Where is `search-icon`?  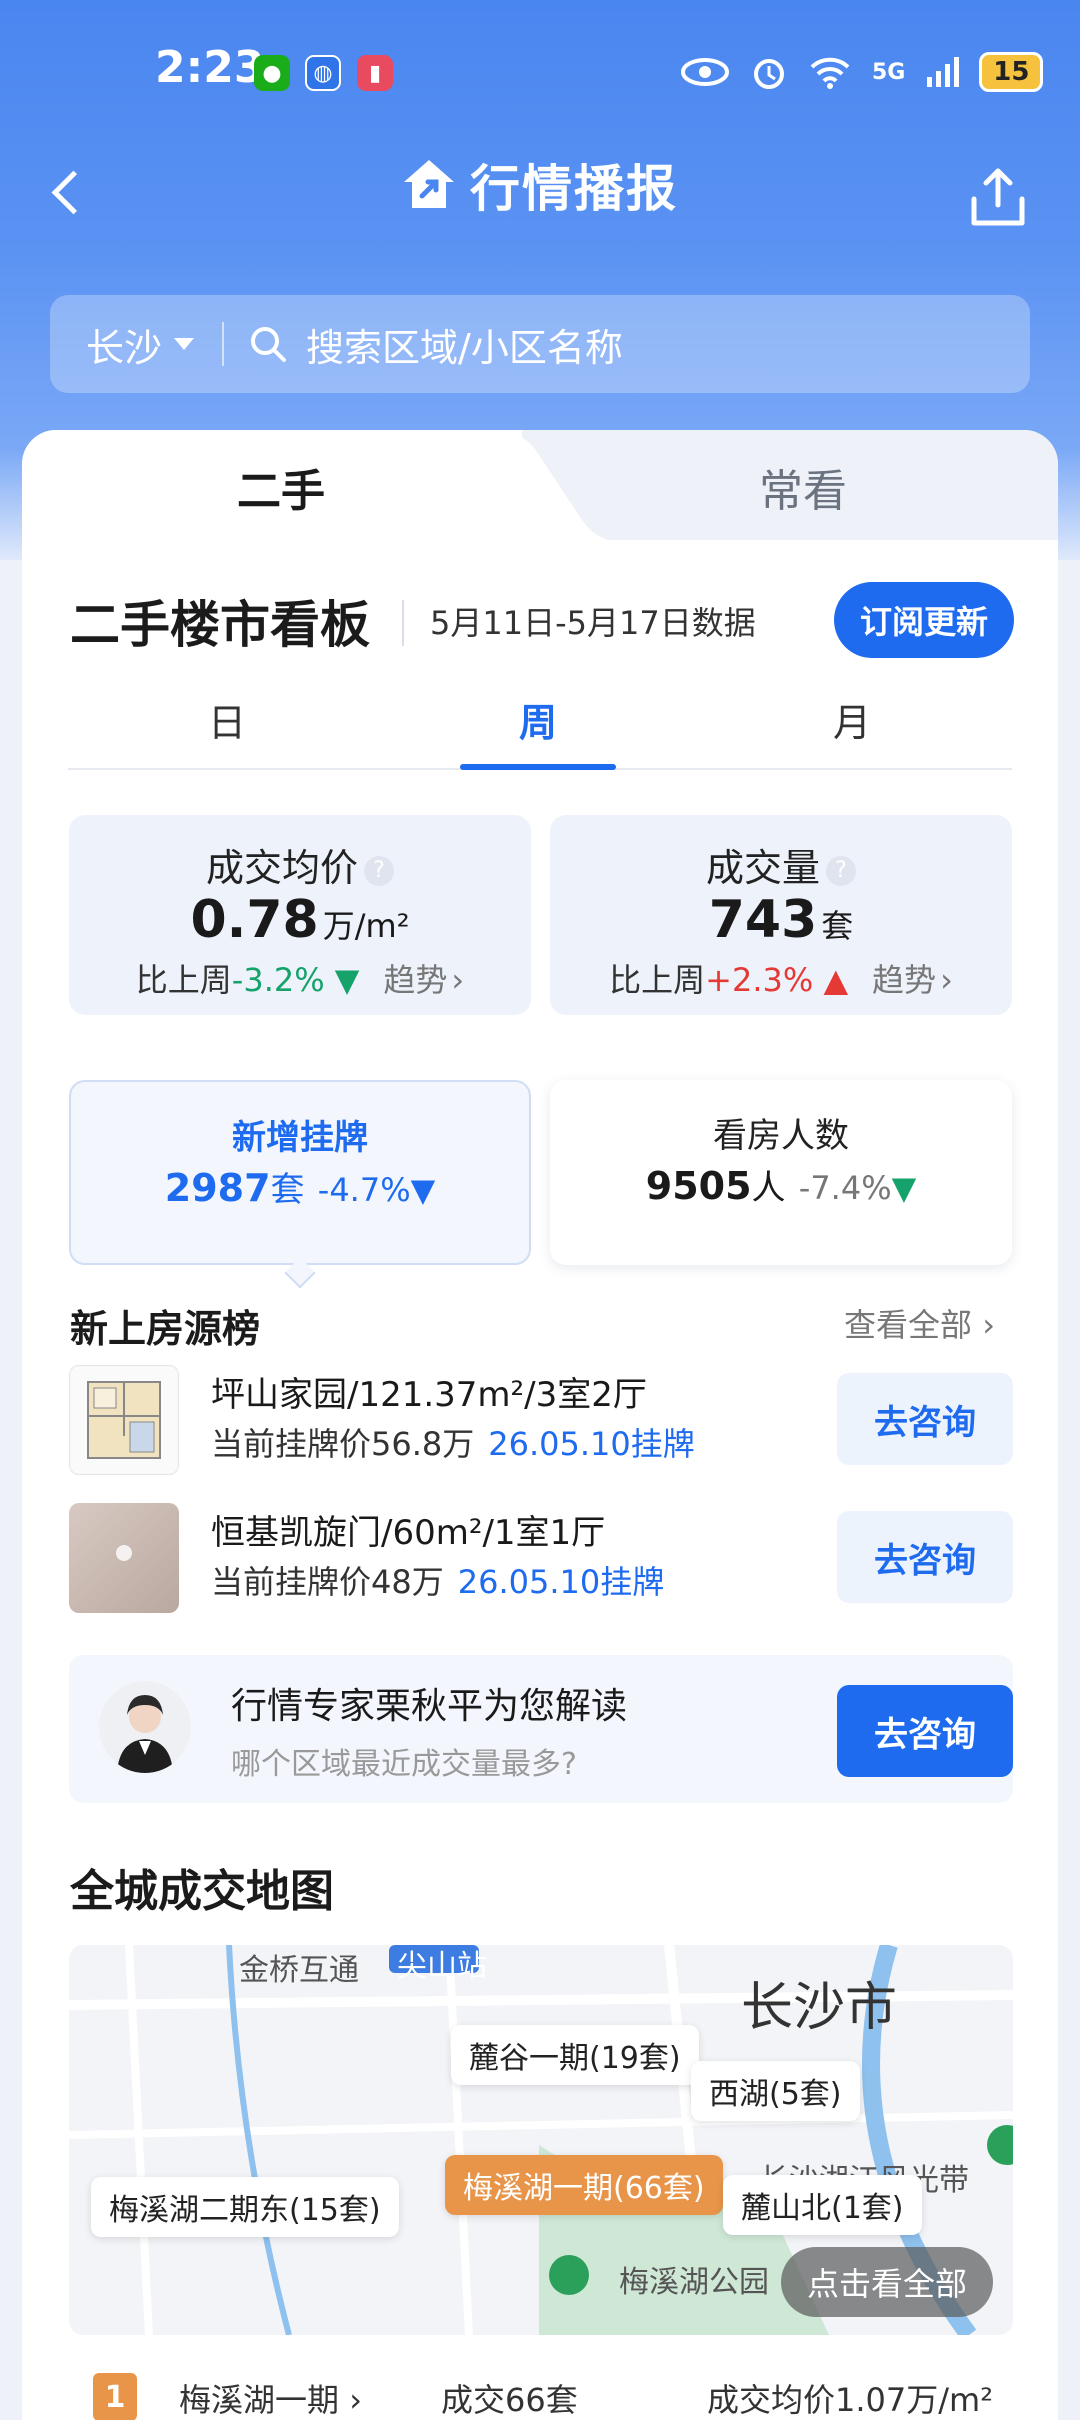 search-icon is located at coordinates (269, 344).